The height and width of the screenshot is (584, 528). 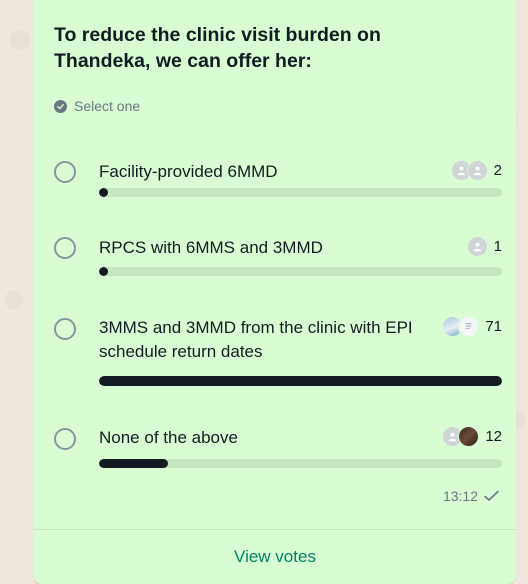 I want to click on single-check-icon, so click(x=491, y=495).